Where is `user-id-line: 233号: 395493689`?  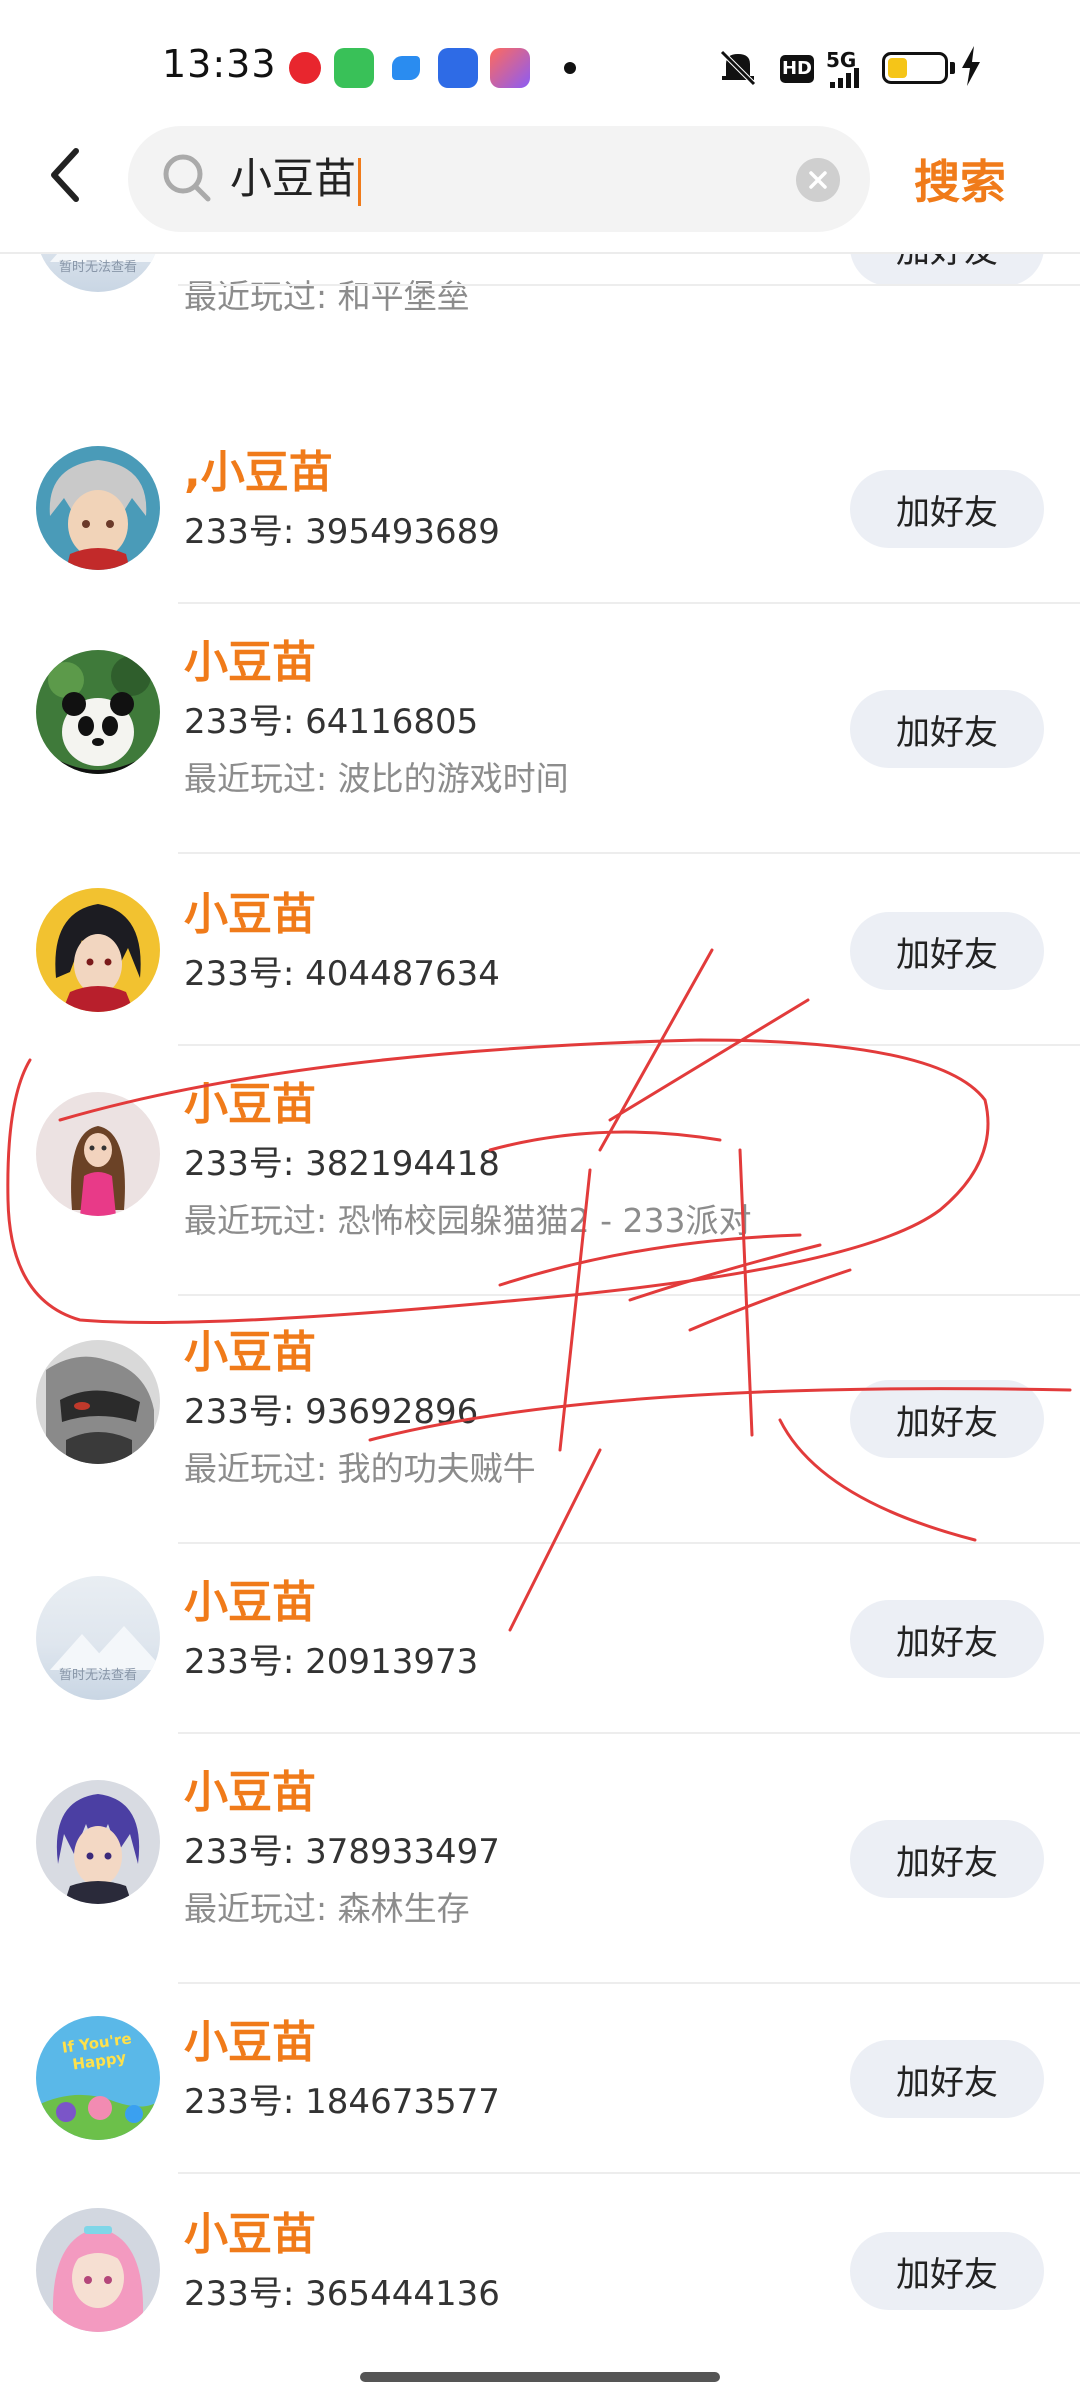
user-id-line: 233号: 395493689 is located at coordinates (342, 528).